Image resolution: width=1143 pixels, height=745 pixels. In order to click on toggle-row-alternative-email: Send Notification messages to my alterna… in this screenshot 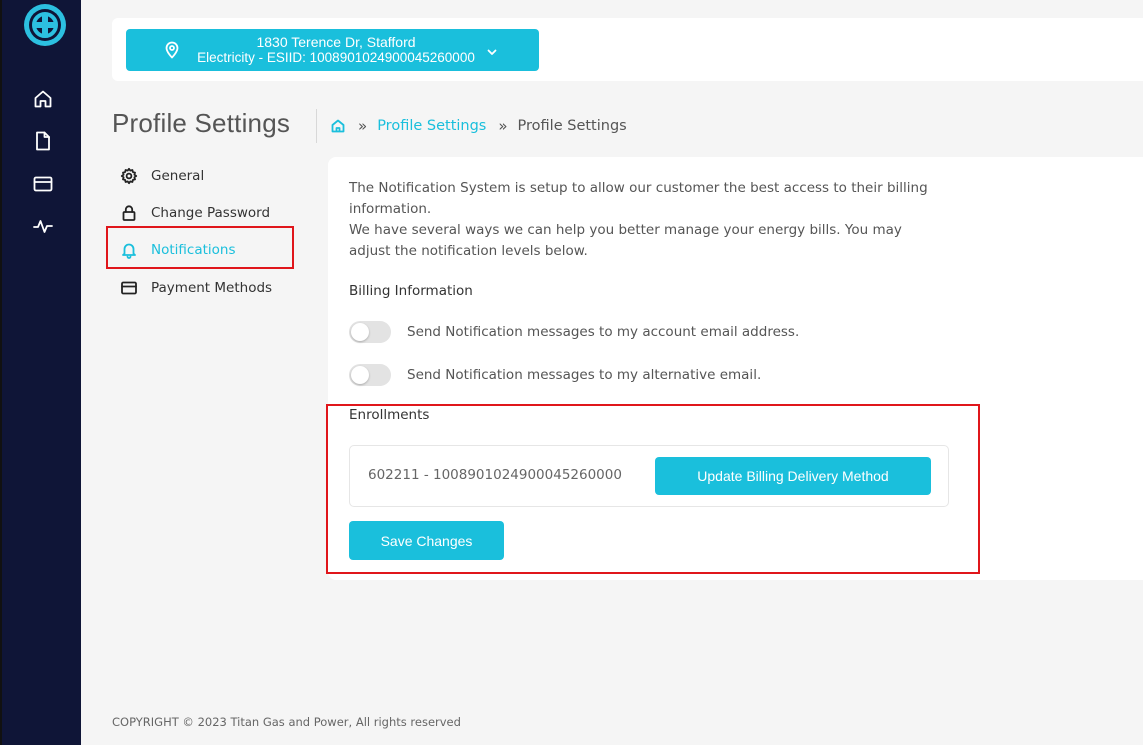, I will do `click(555, 375)`.